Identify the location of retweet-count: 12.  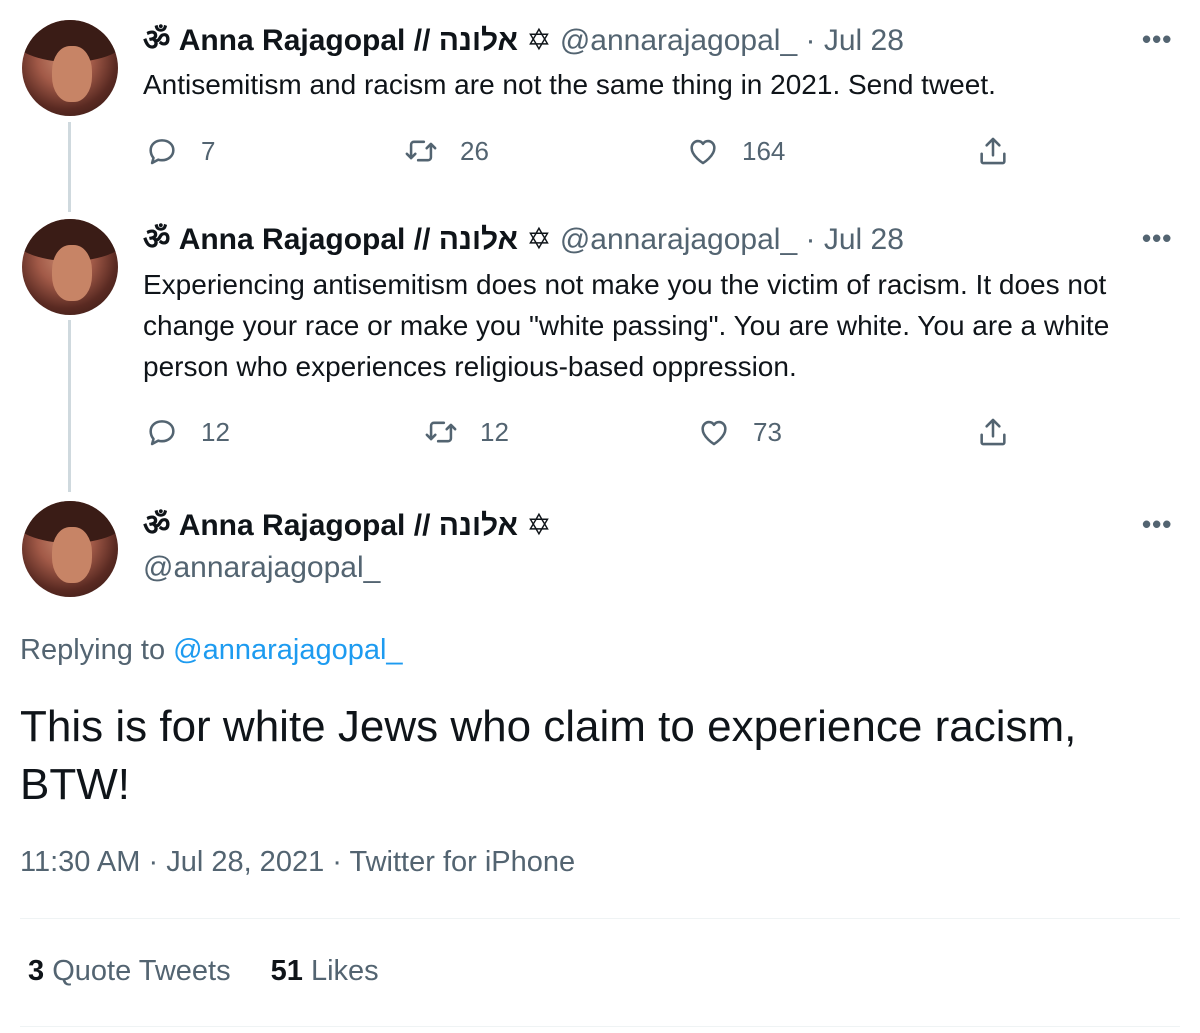
(494, 431).